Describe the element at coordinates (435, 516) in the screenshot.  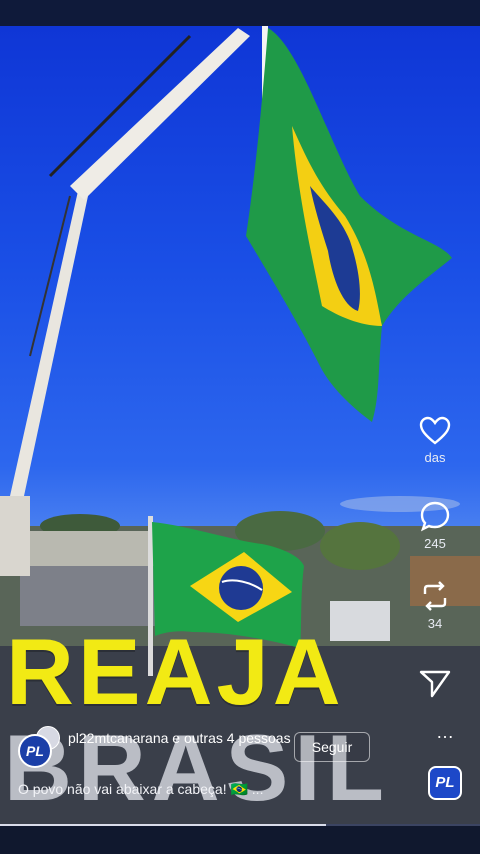
I see `comment-icon` at that location.